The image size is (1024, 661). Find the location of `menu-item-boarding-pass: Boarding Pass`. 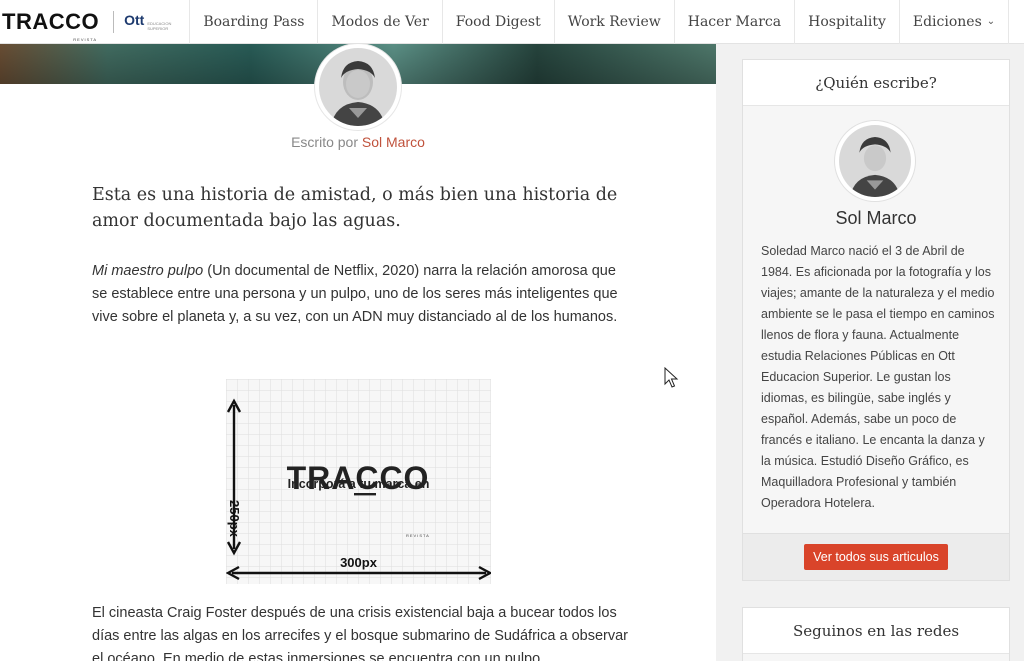

menu-item-boarding-pass: Boarding Pass is located at coordinates (253, 22).